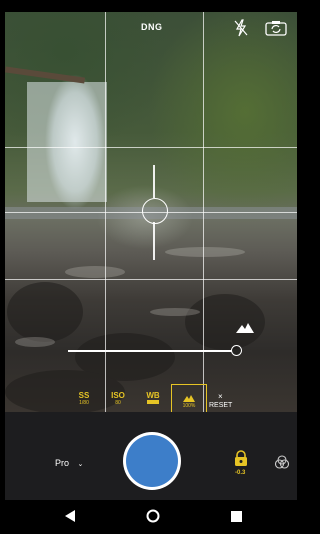 The width and height of the screenshot is (320, 534). I want to click on switch-camera-icon, so click(276, 28).